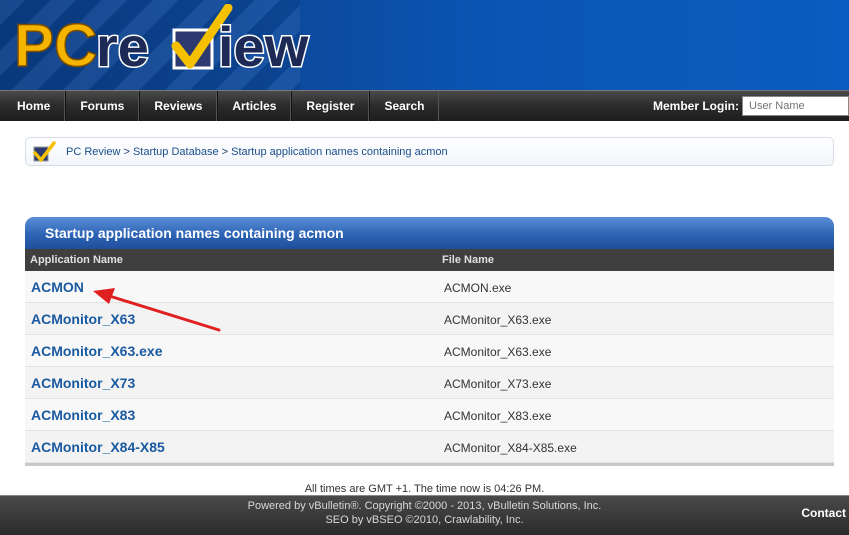 This screenshot has height=535, width=849. What do you see at coordinates (498, 384) in the screenshot?
I see `file-name: ACMonitor_X73.exe` at bounding box center [498, 384].